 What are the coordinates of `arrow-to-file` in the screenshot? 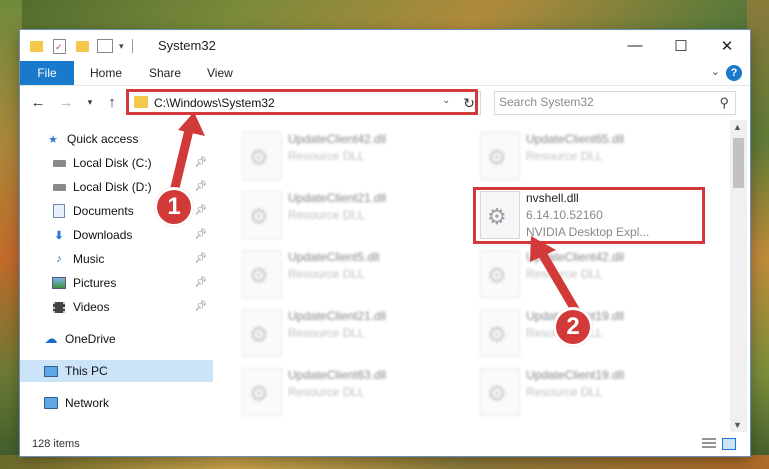 It's located at (557, 279).